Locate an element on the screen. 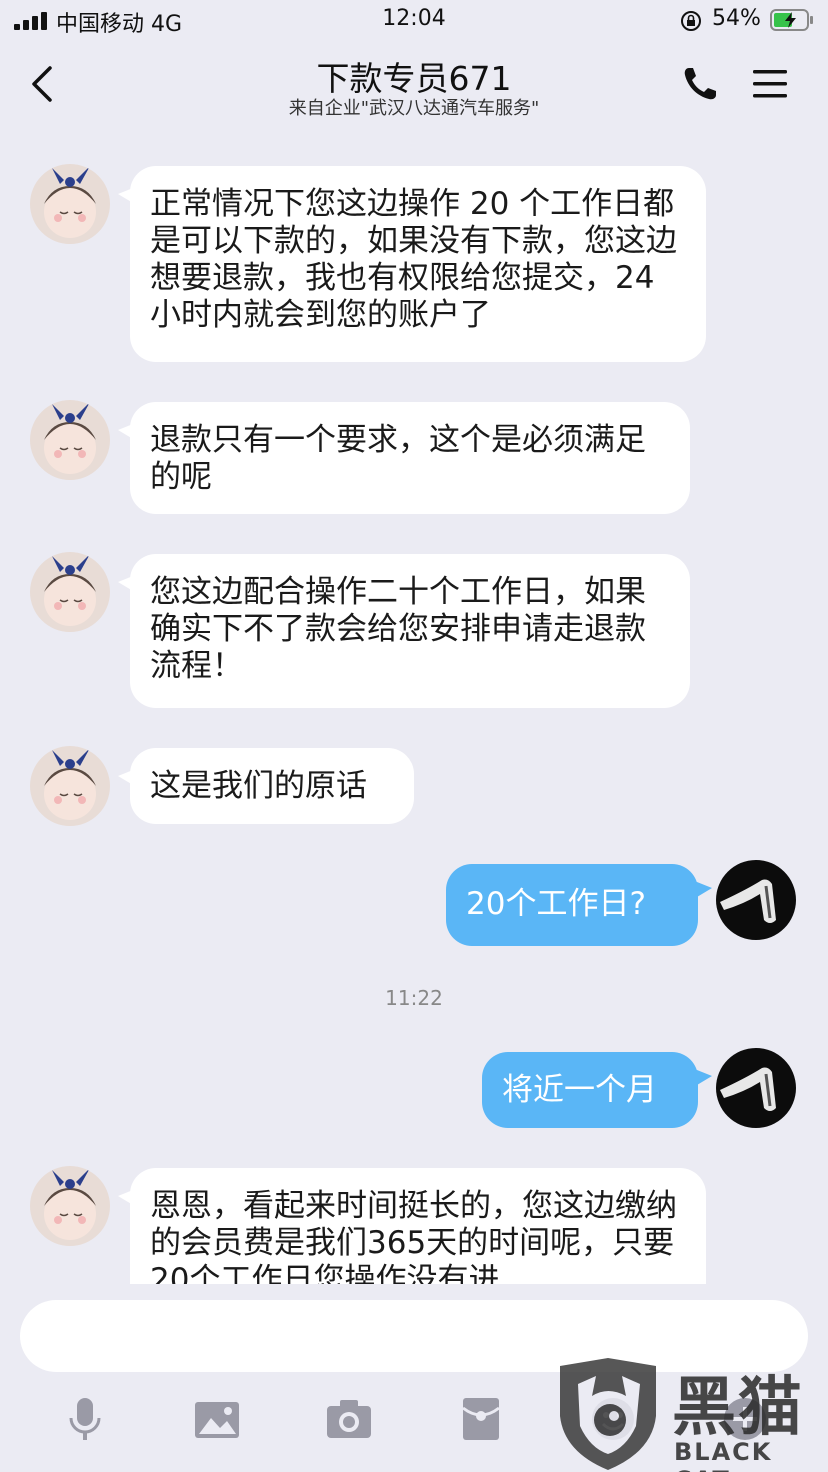 The height and width of the screenshot is (1472, 828). outgoing-message-bubble: 20个工作日? is located at coordinates (572, 905).